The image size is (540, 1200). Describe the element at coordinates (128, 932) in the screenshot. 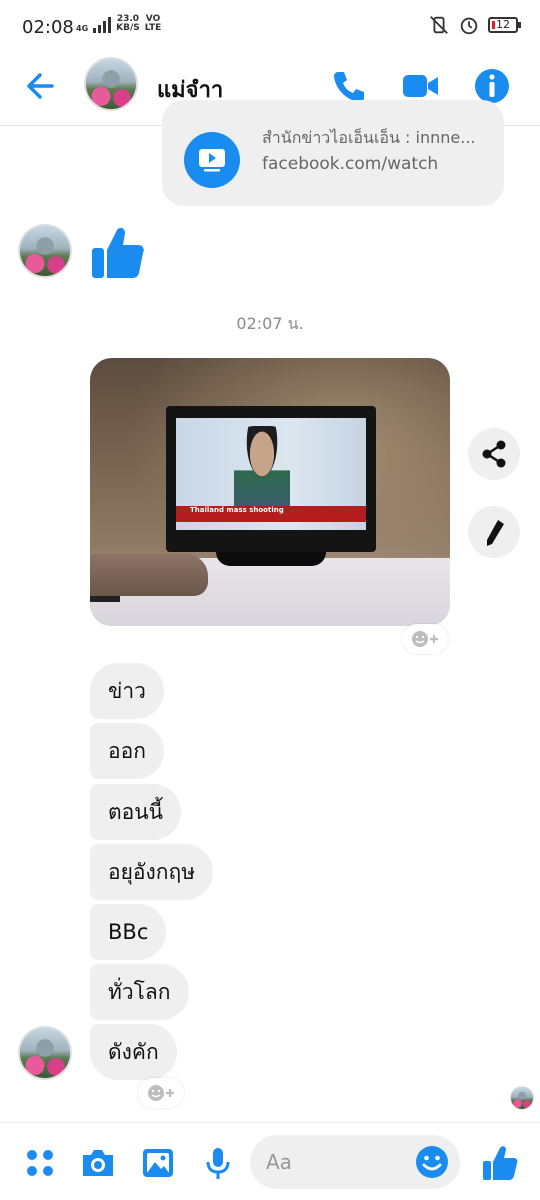

I see `message-bubble: BBc` at that location.